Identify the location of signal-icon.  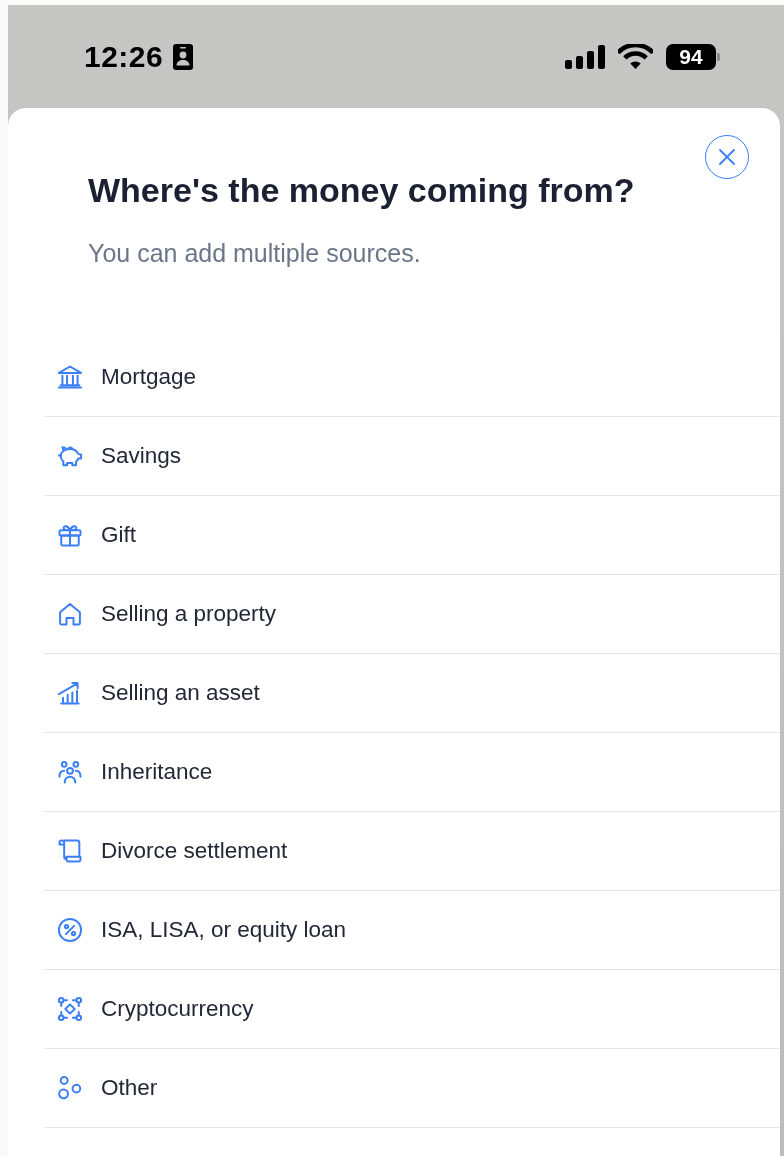
(585, 56).